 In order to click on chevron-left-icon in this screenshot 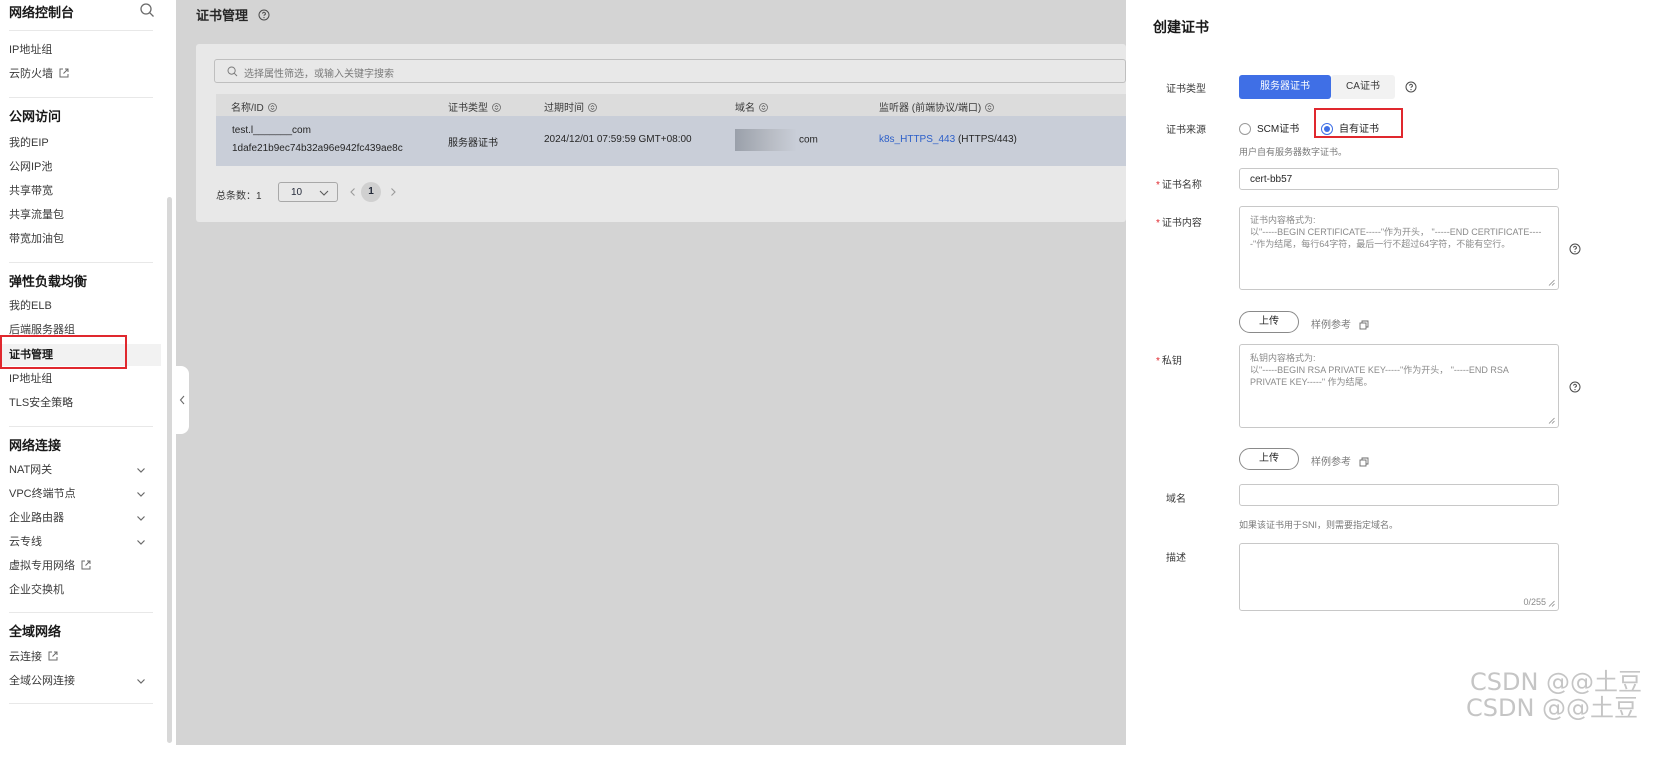, I will do `click(353, 192)`.